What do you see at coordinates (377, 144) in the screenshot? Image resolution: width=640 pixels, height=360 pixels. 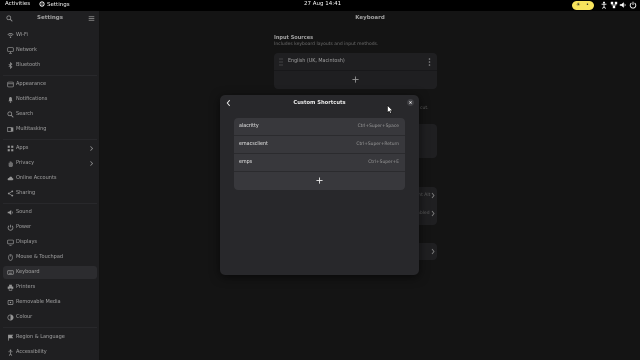 I see `shortcut-keys: Ctrl+Super+Return` at bounding box center [377, 144].